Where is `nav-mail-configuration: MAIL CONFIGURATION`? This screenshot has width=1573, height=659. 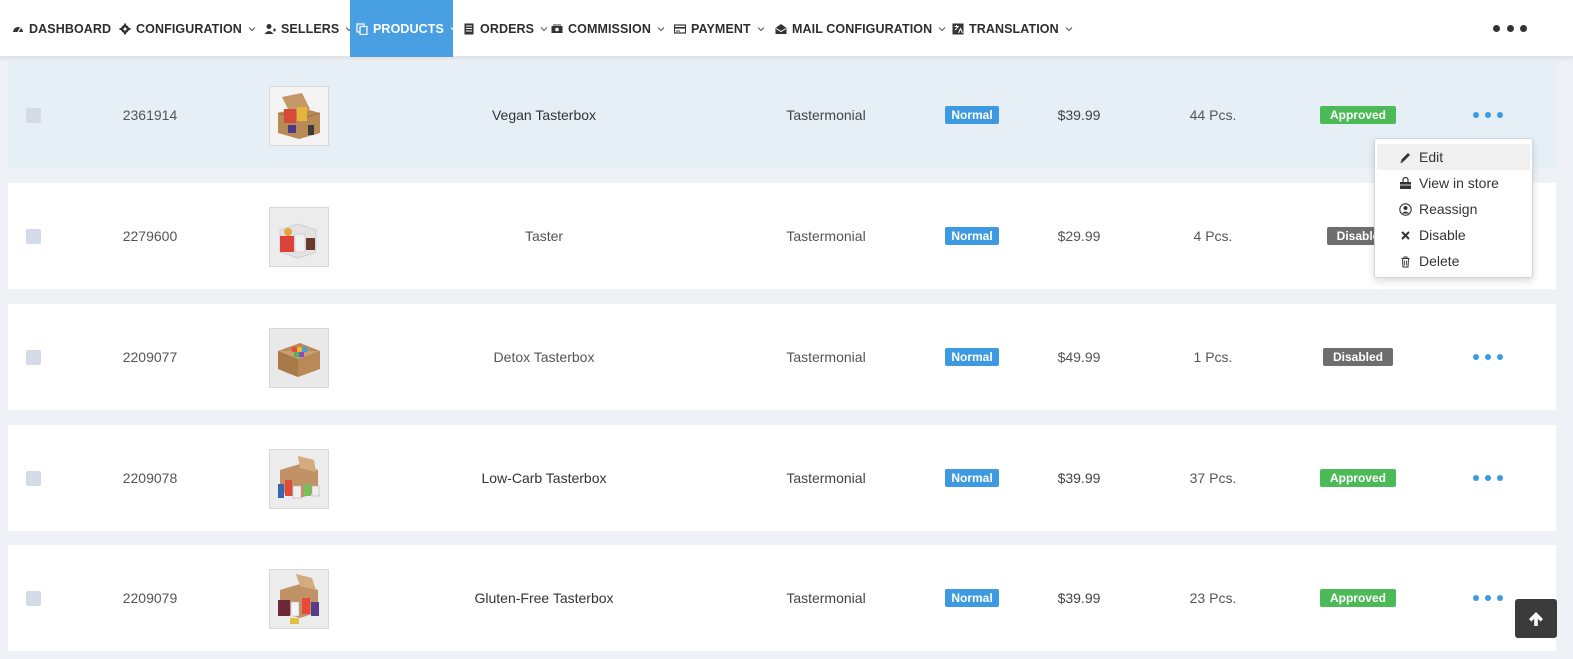 nav-mail-configuration: MAIL CONFIGURATION is located at coordinates (860, 28).